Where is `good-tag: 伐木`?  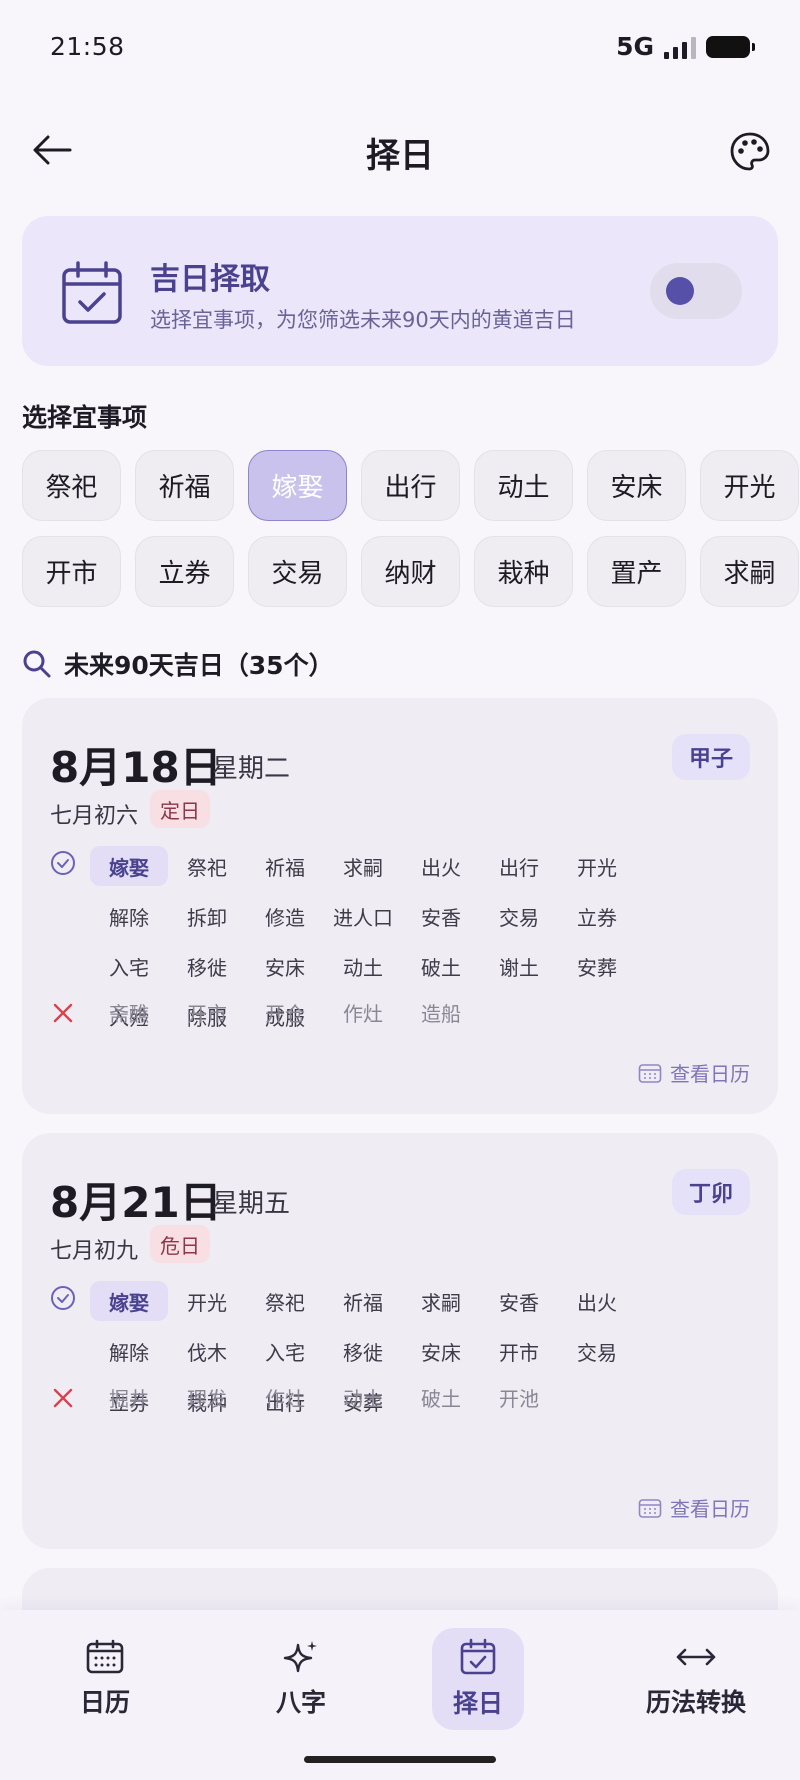 good-tag: 伐木 is located at coordinates (207, 1352).